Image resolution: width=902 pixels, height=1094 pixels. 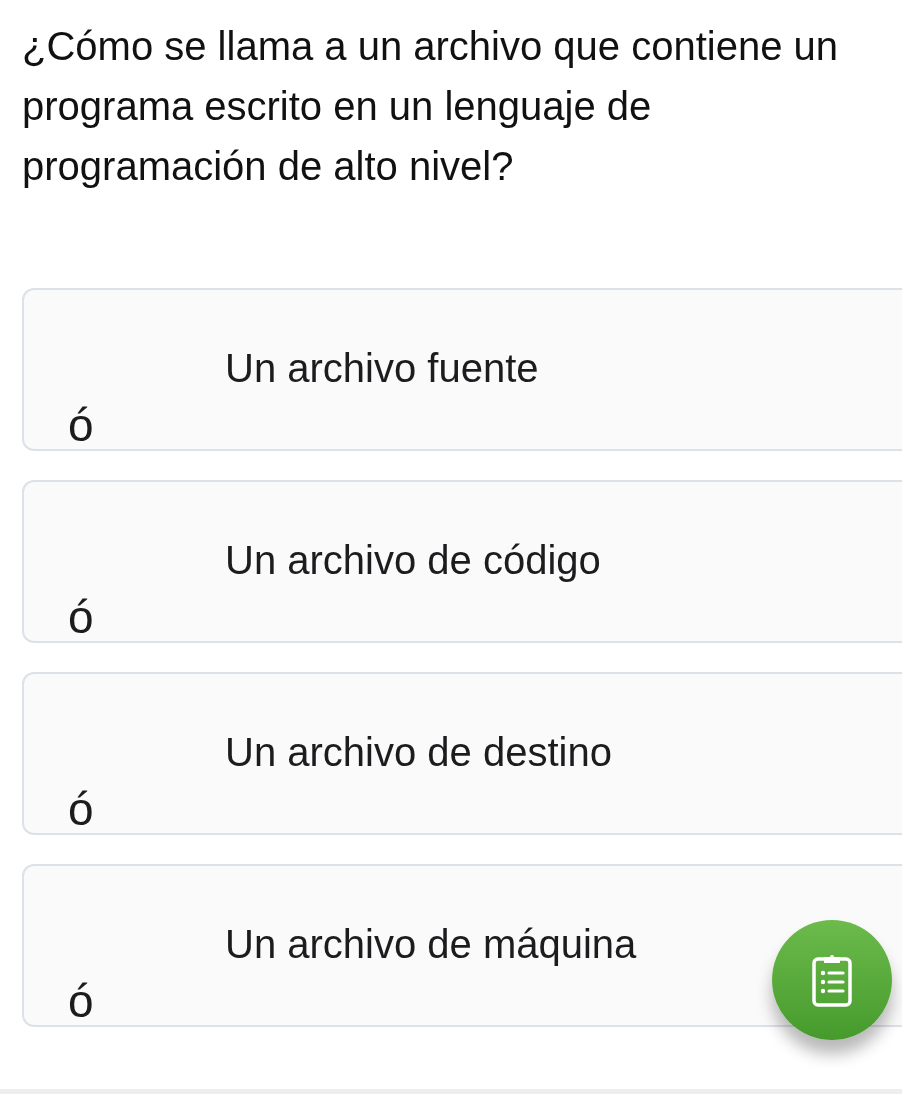 I want to click on answer-option: Un archivo de código ó, so click(x=462, y=561).